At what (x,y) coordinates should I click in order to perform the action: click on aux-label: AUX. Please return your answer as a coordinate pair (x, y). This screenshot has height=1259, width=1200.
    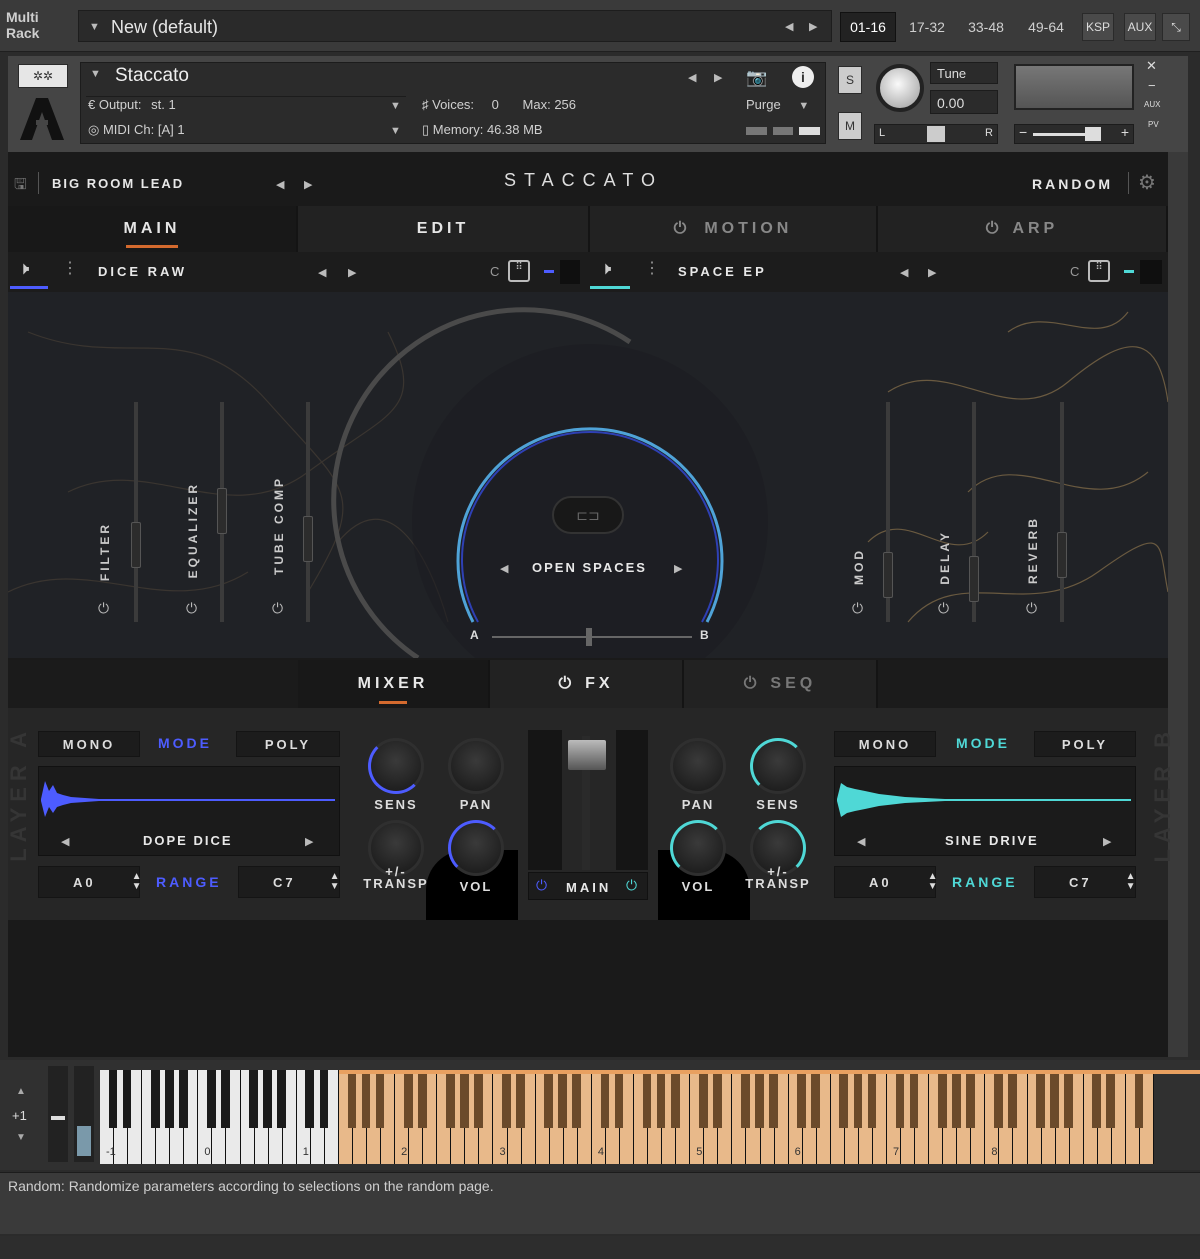
    Looking at the image, I should click on (1152, 104).